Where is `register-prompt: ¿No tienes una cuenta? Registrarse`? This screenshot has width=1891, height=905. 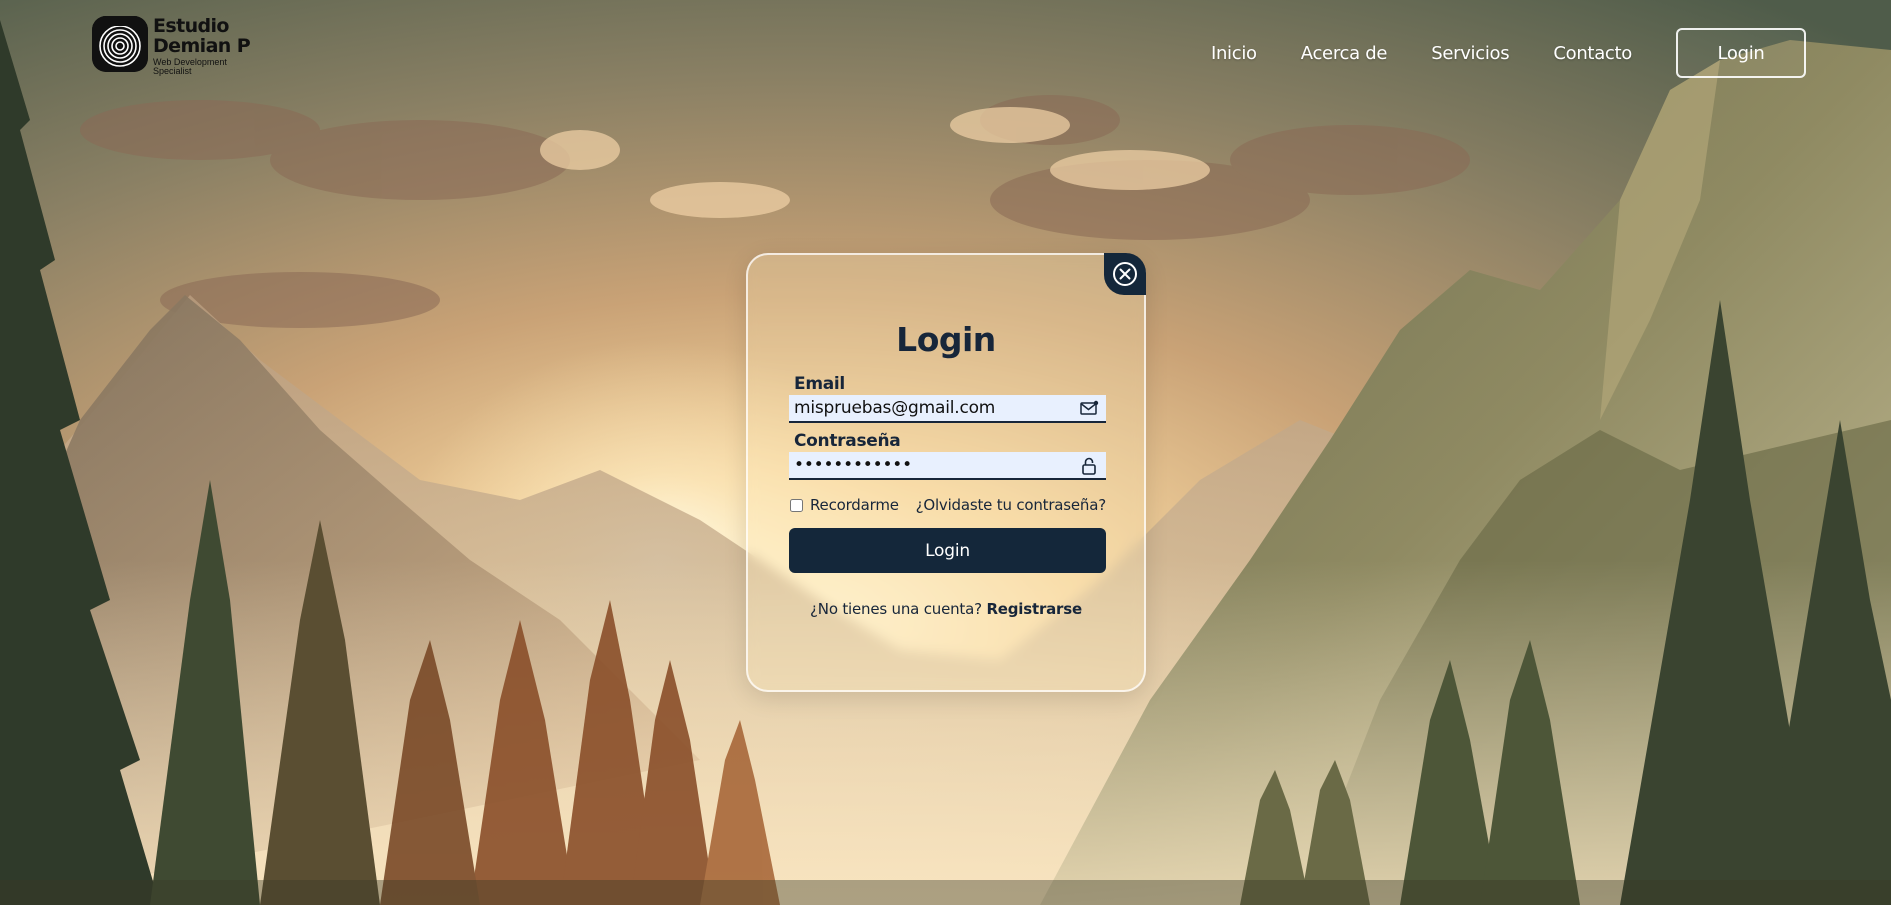 register-prompt: ¿No tienes una cuenta? Registrarse is located at coordinates (946, 609).